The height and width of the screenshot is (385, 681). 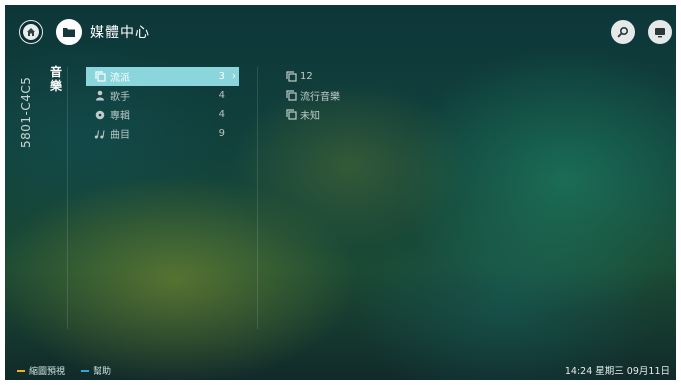 What do you see at coordinates (320, 97) in the screenshot?
I see `list-item-label: 流行音樂` at bounding box center [320, 97].